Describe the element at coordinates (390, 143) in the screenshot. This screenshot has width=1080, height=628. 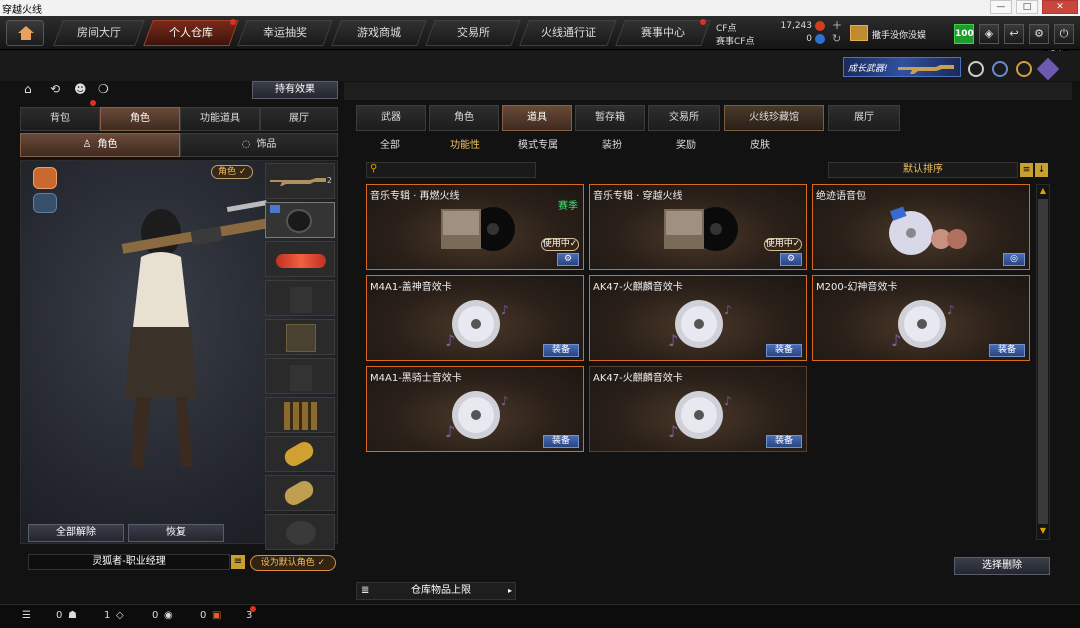
I see `subtab-all: 全部` at that location.